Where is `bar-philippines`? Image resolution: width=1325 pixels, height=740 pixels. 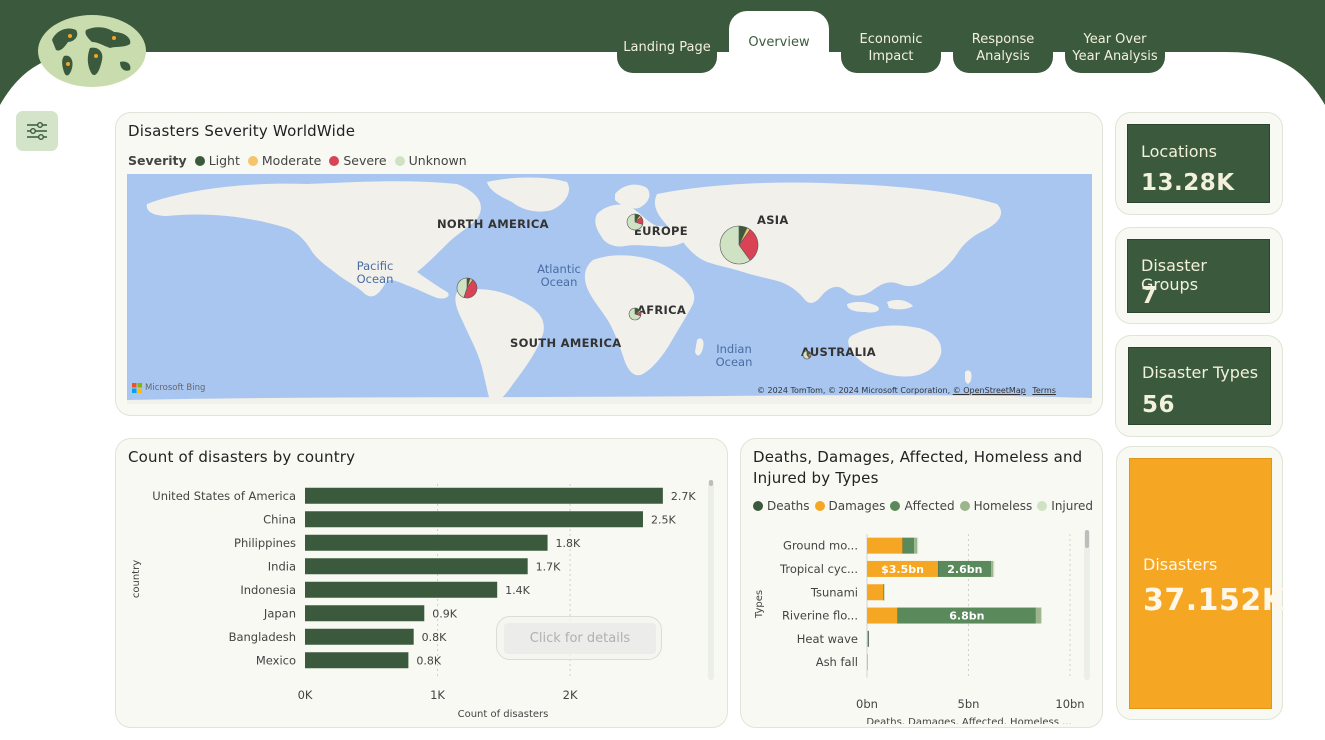 bar-philippines is located at coordinates (426, 542).